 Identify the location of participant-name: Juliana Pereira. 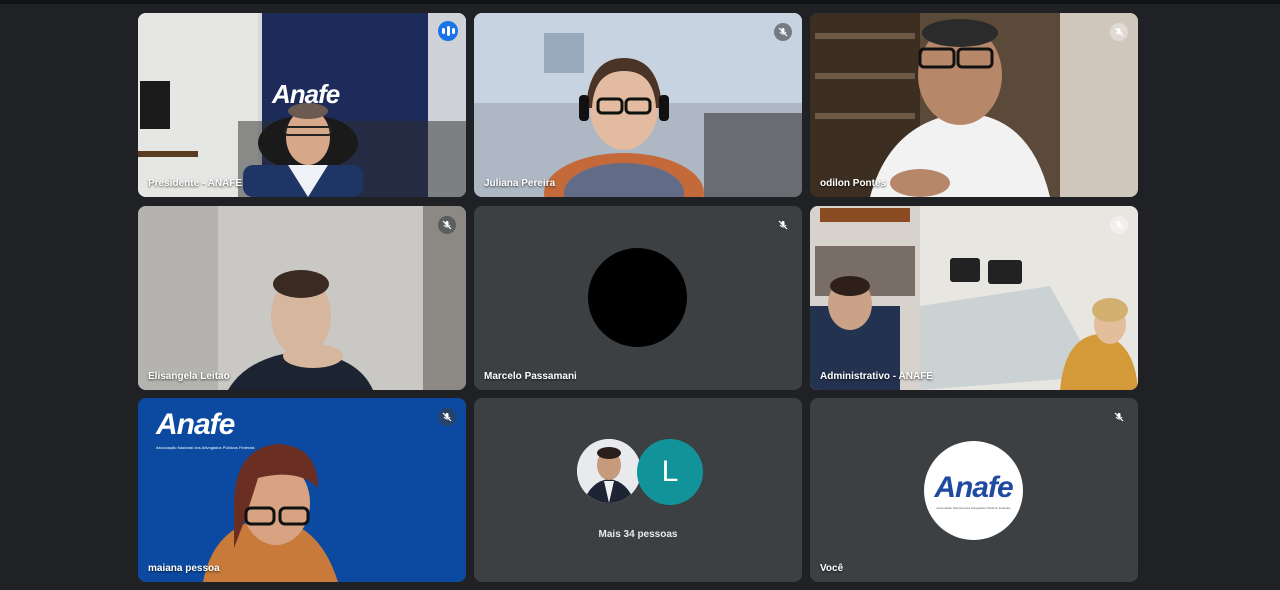
(520, 183).